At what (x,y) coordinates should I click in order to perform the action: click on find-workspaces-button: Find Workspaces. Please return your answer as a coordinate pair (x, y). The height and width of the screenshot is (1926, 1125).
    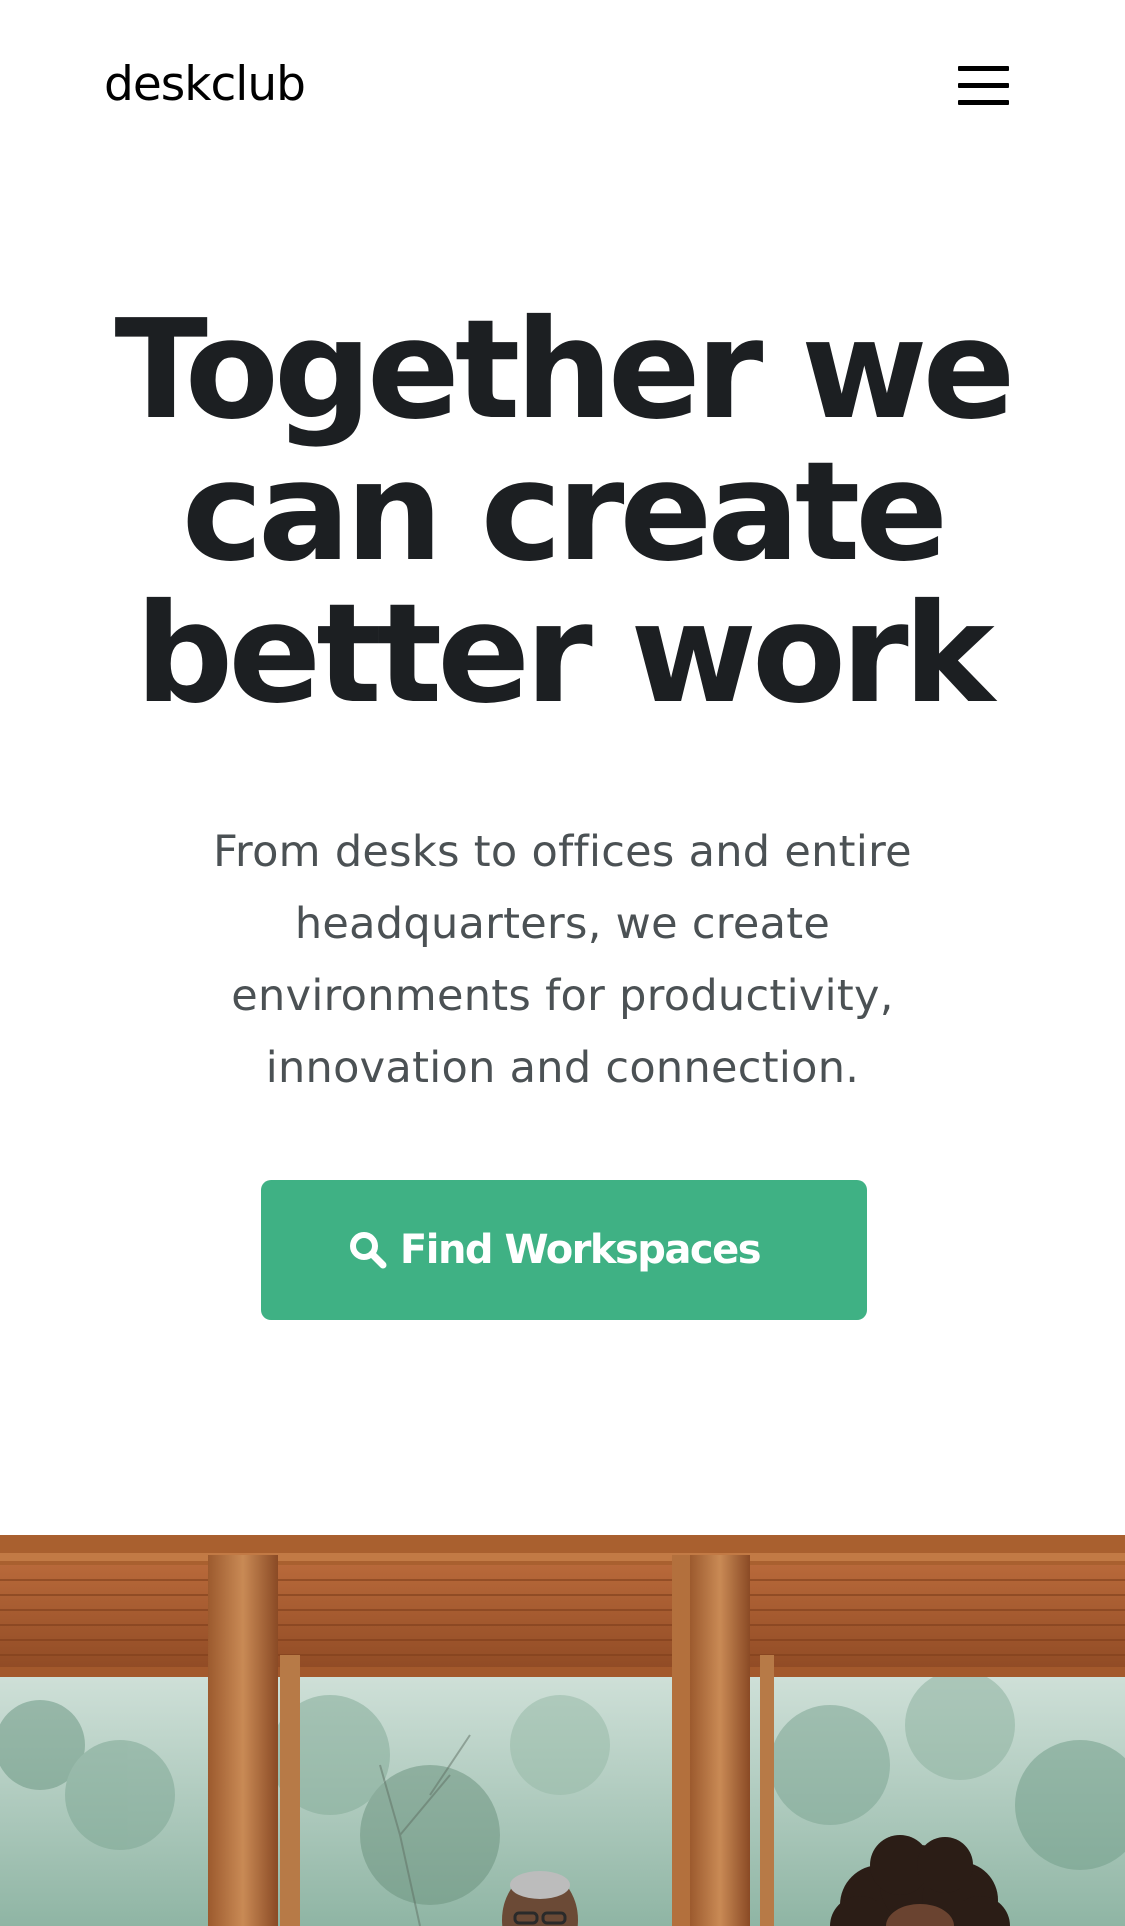
    Looking at the image, I should click on (564, 1250).